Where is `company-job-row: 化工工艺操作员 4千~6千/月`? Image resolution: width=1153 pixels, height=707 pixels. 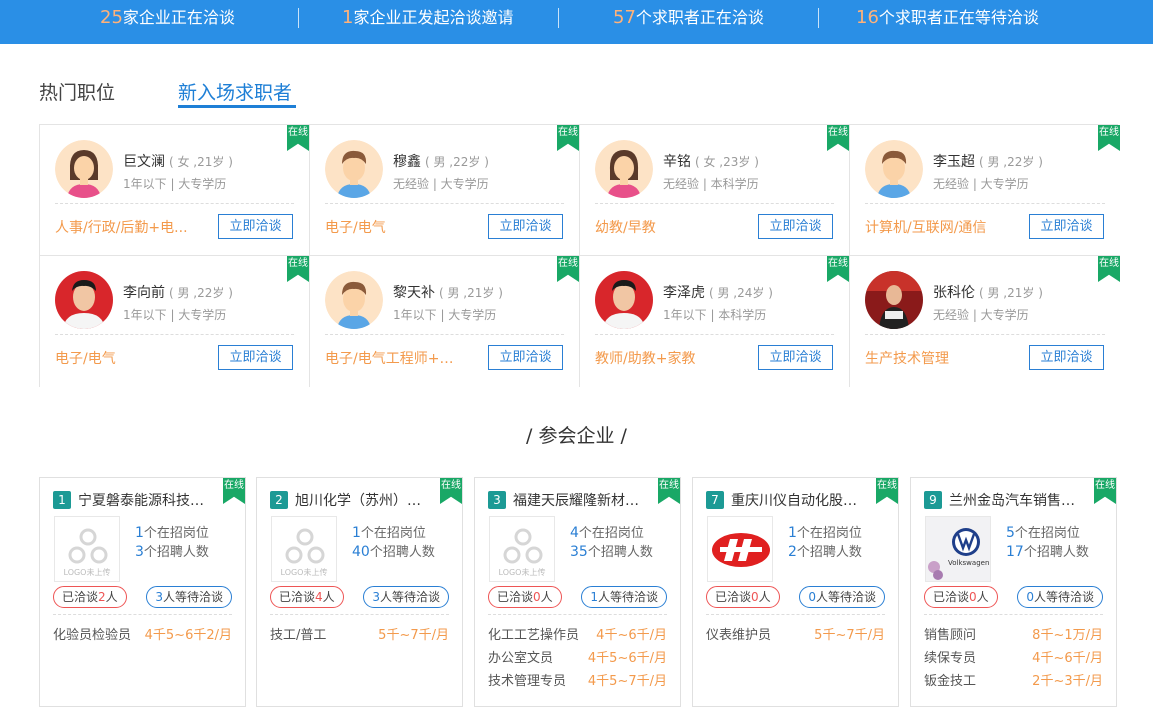 company-job-row: 化工工艺操作员 4千~6千/月 is located at coordinates (577, 634).